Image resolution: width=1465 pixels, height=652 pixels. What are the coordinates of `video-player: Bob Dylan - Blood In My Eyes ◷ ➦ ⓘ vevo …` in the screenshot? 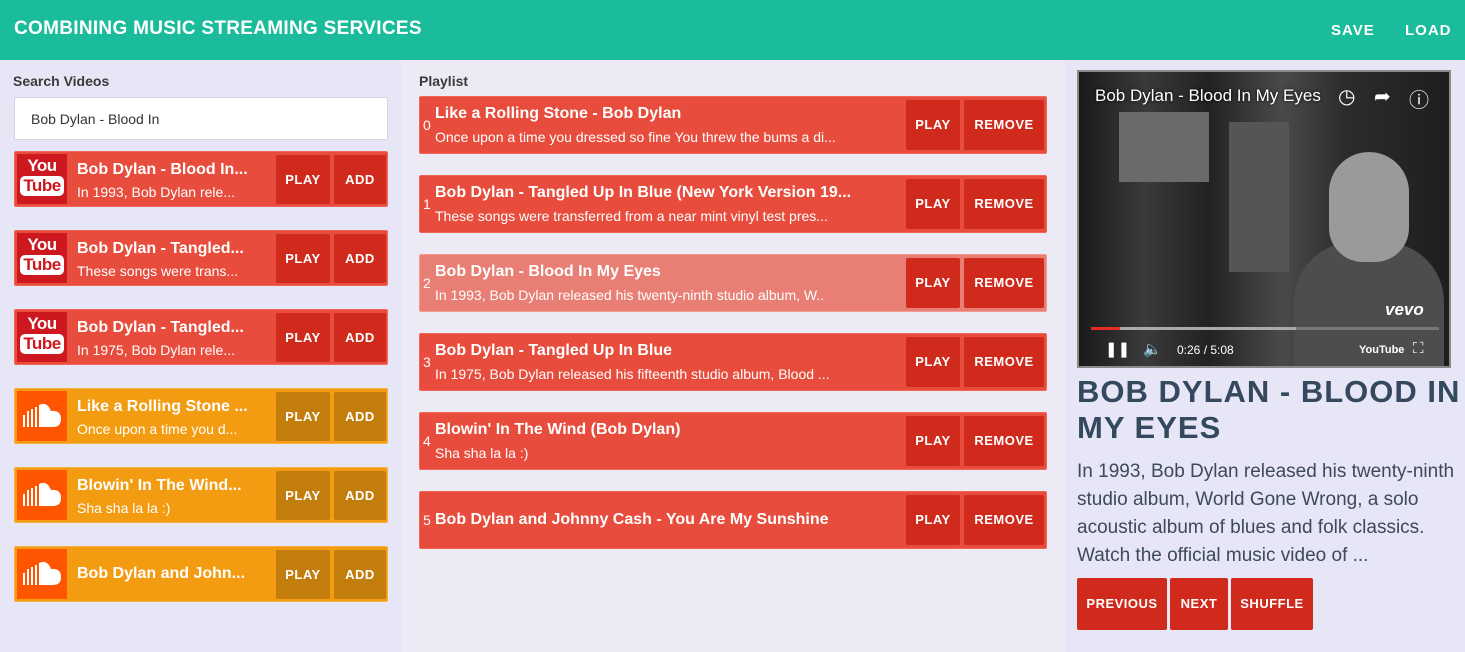 It's located at (1264, 219).